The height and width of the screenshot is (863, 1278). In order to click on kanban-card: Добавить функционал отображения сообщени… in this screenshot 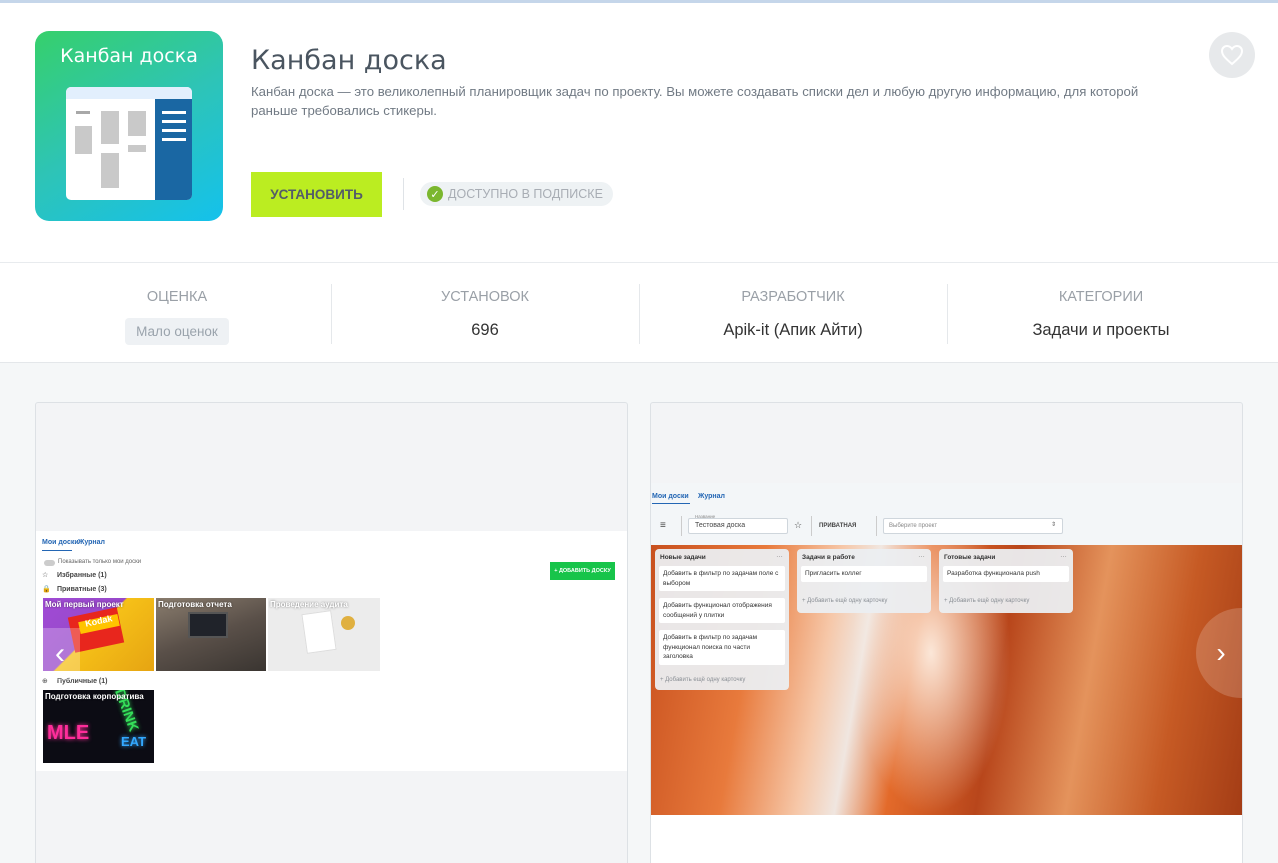, I will do `click(722, 610)`.